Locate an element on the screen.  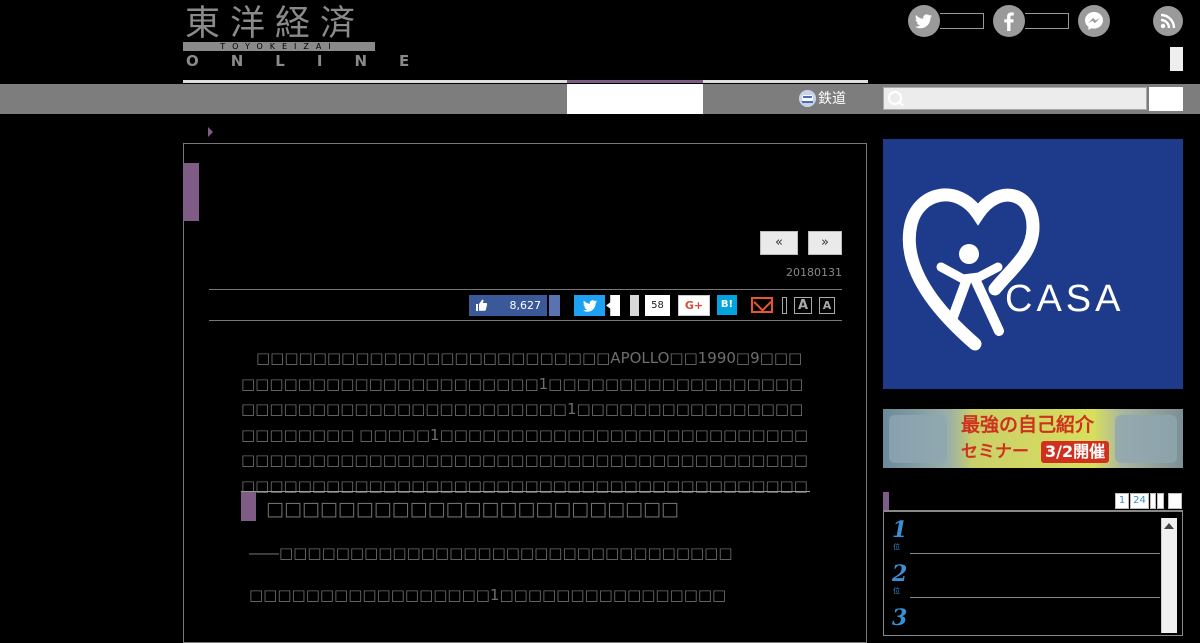
qa-question: ――□□□□□□□□□□□□□□□□□□□□□□□□□□□□□□□□ is located at coordinates (491, 553).